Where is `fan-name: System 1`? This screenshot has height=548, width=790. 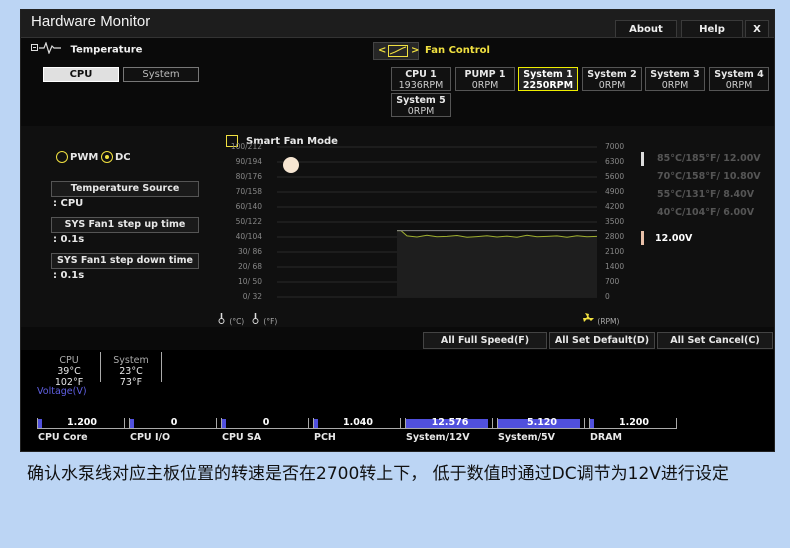
fan-name: System 1 is located at coordinates (548, 74).